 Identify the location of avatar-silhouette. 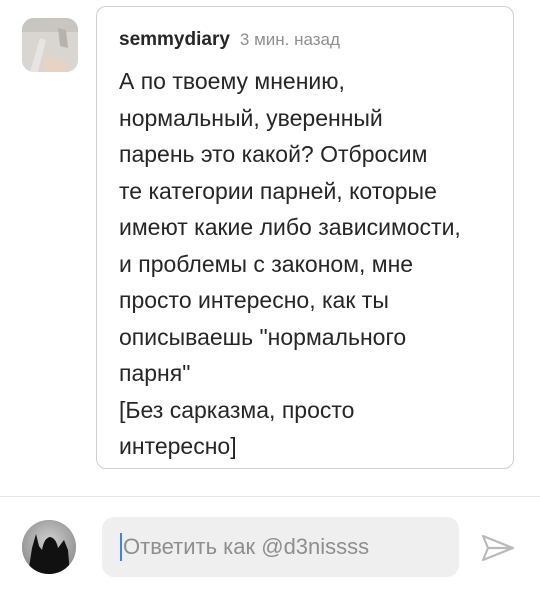
(49, 547).